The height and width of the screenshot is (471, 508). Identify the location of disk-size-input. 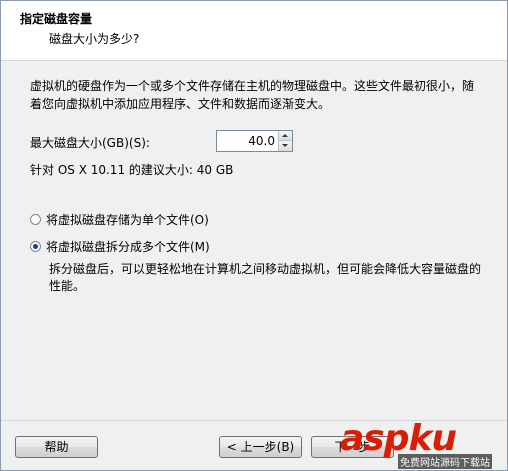
(248, 141).